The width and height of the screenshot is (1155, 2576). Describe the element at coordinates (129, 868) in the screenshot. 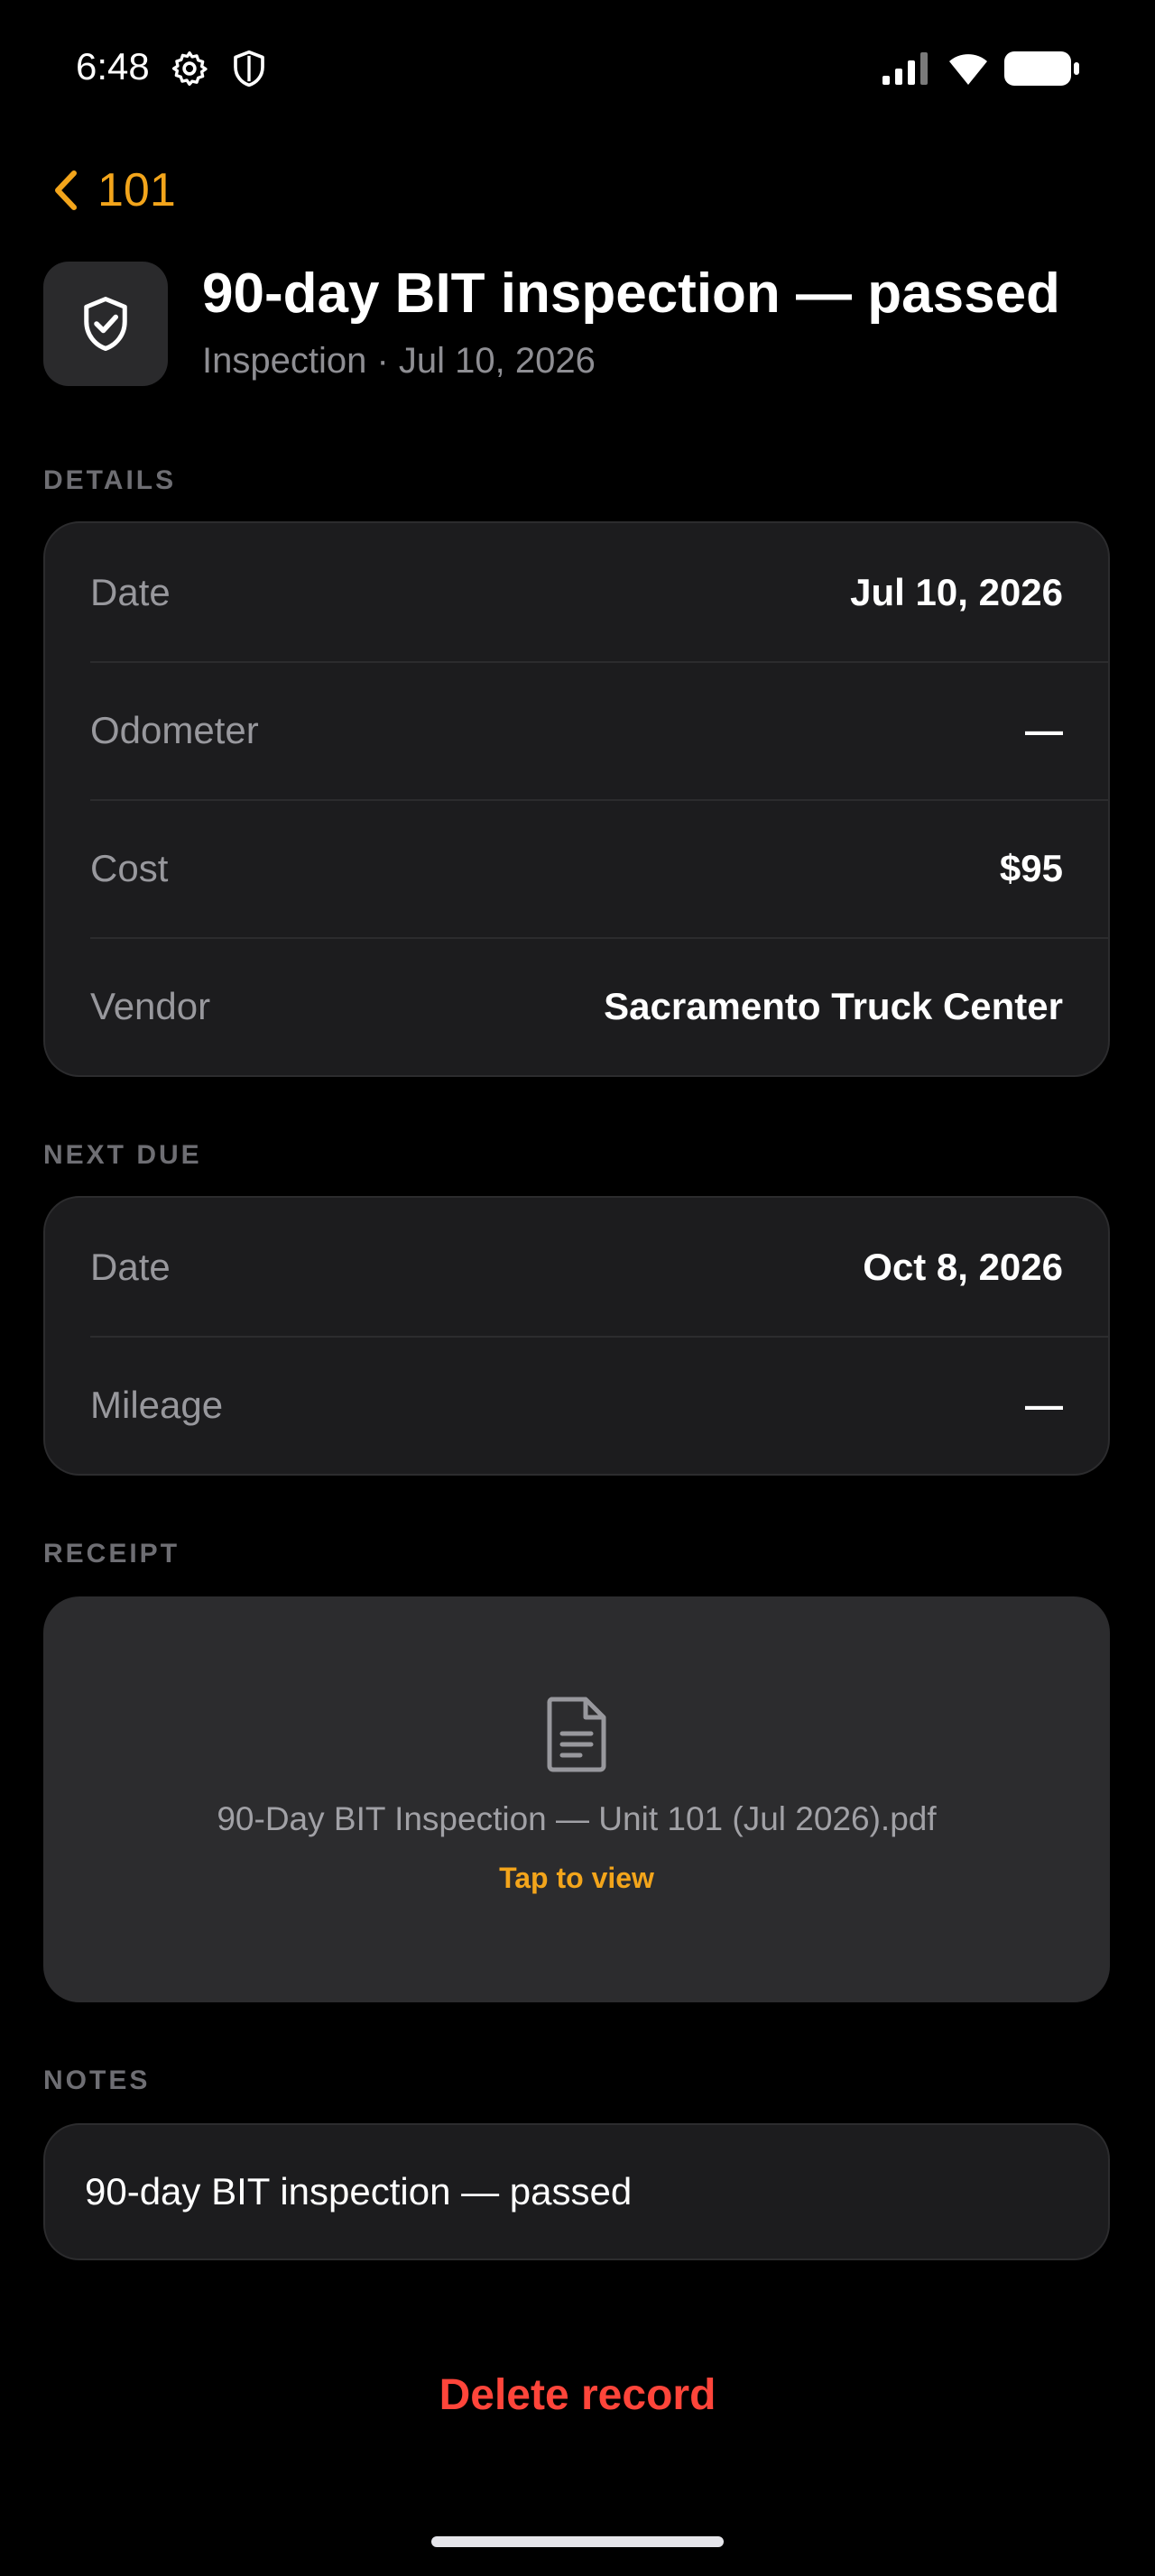

I see `row-label: Cost` at that location.